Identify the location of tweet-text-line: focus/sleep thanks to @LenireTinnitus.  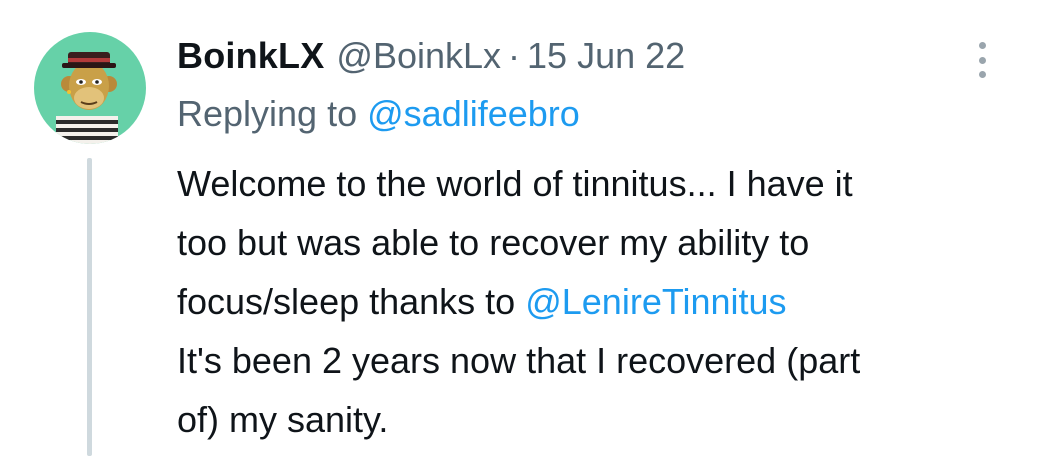
(597, 301).